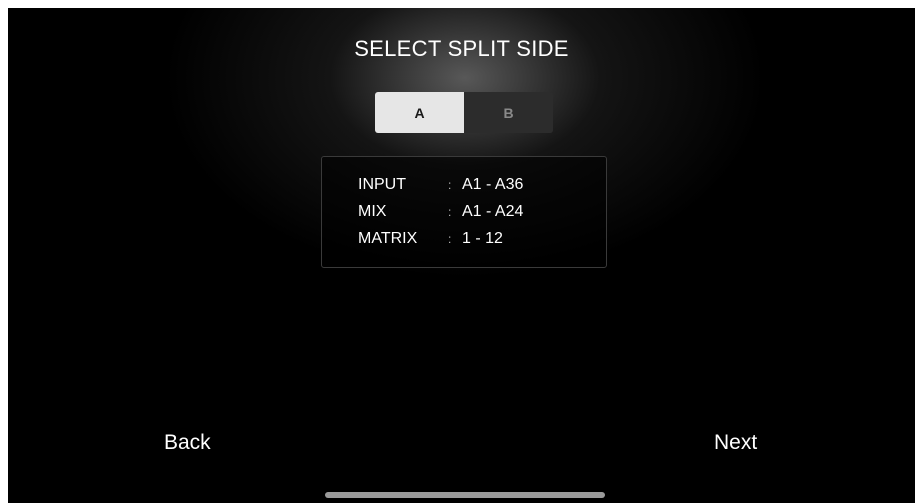 The width and height of the screenshot is (915, 503). I want to click on info-row-matrix: MATRIX : 1 - 12, so click(470, 239).